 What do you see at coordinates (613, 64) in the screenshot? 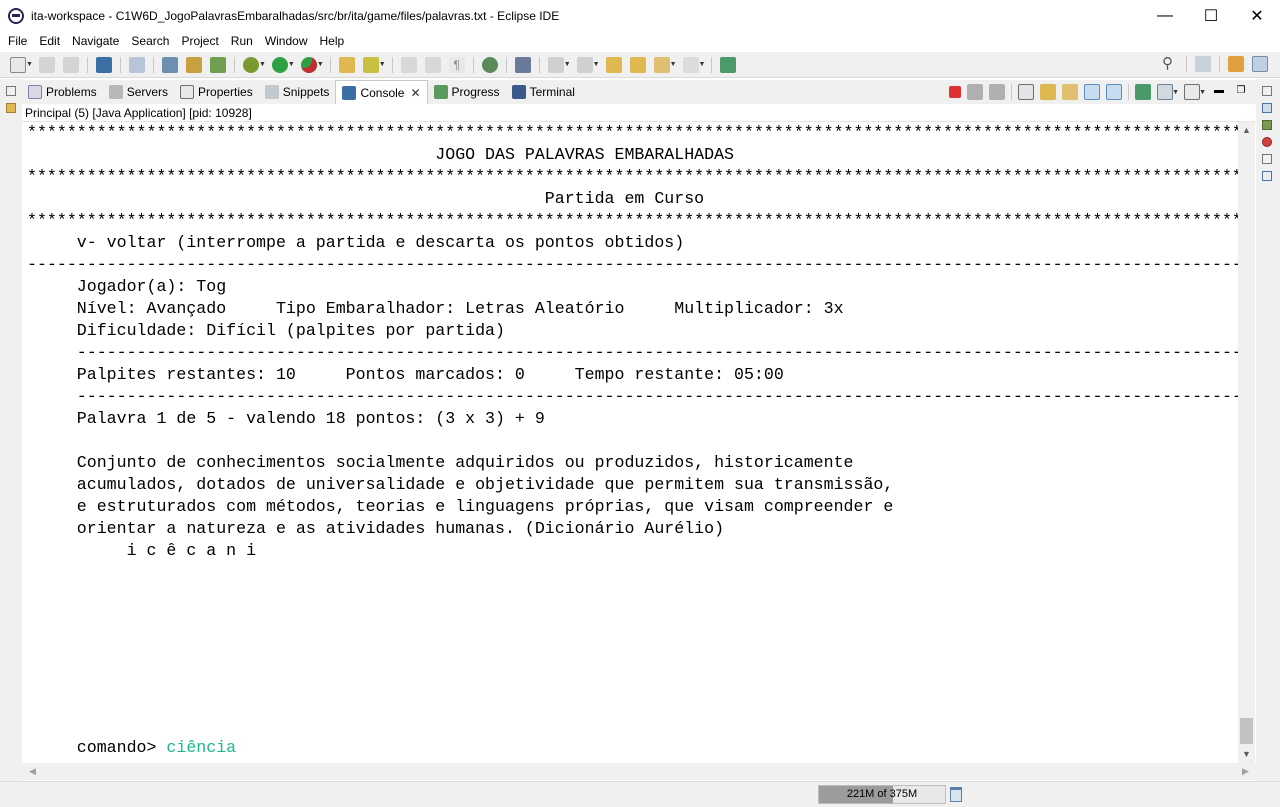
I see `last-edit-location-icon` at bounding box center [613, 64].